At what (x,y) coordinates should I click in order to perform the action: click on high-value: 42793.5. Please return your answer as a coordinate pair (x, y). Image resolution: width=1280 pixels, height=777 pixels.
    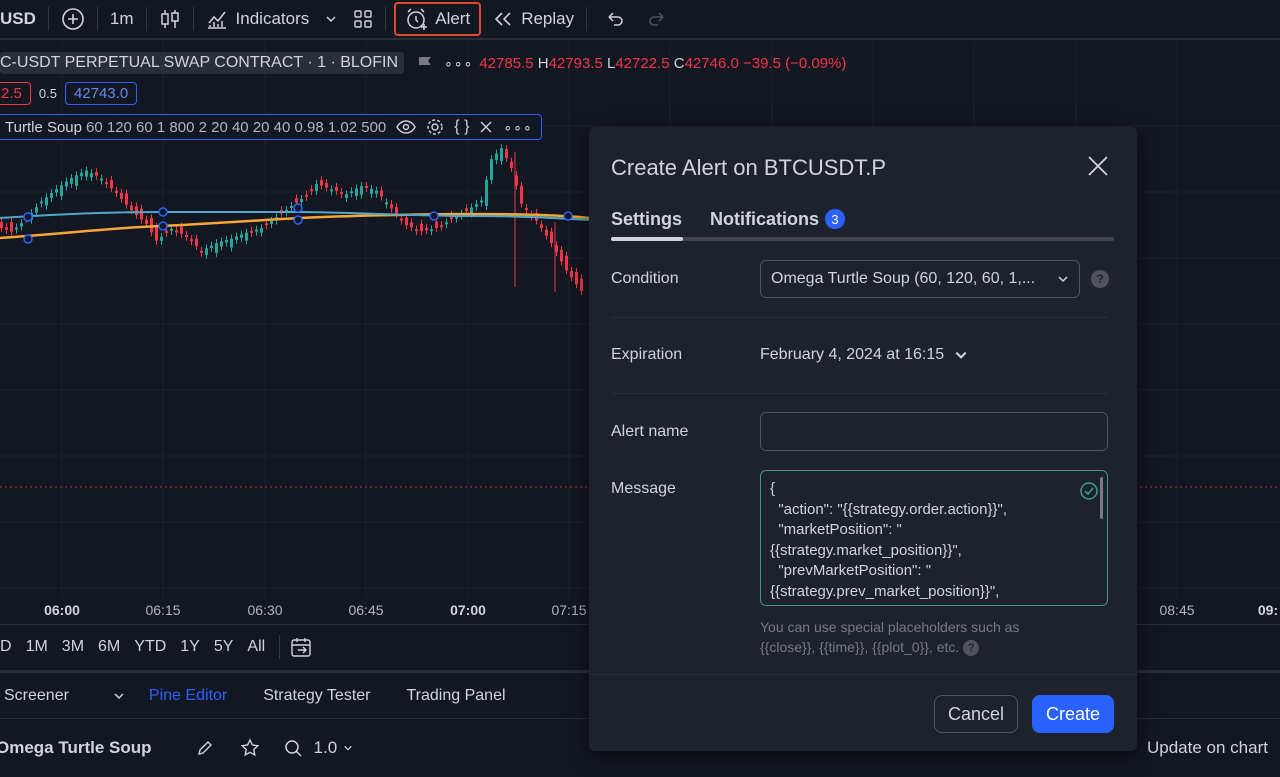
    Looking at the image, I should click on (575, 63).